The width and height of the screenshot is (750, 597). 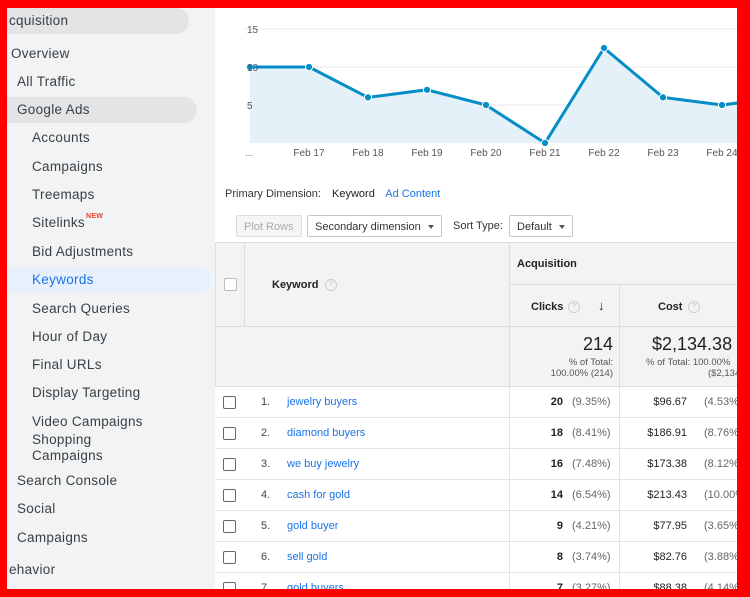 I want to click on select-all-checkbox, so click(x=230, y=284).